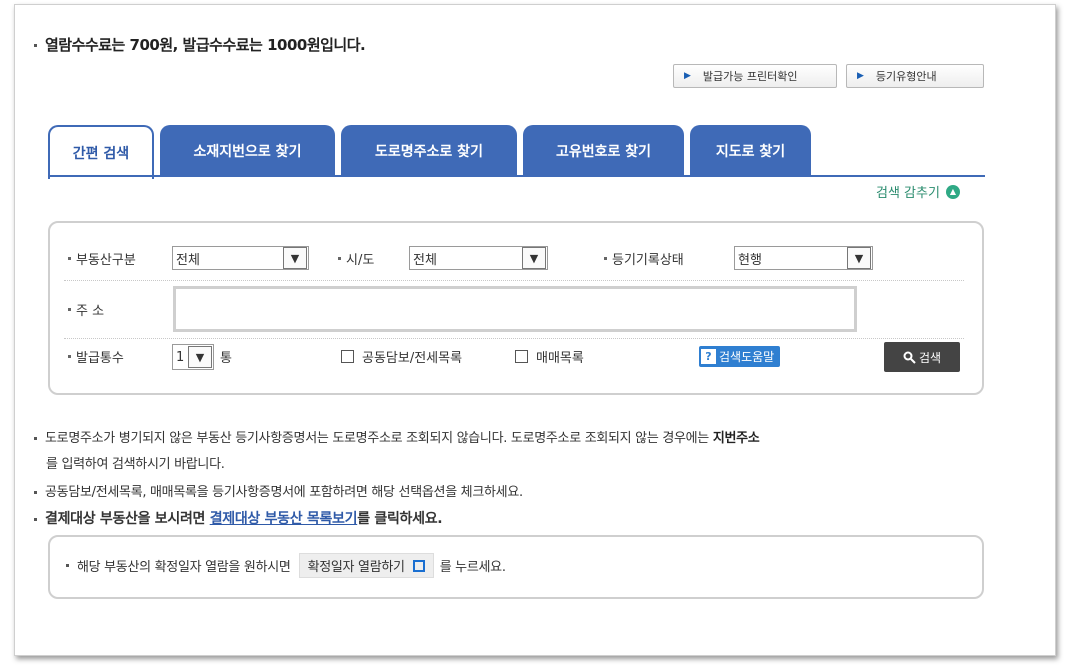 Image resolution: width=1076 pixels, height=666 pixels. What do you see at coordinates (915, 76) in the screenshot?
I see `registry-type-button: ▶ 등기유형안내` at bounding box center [915, 76].